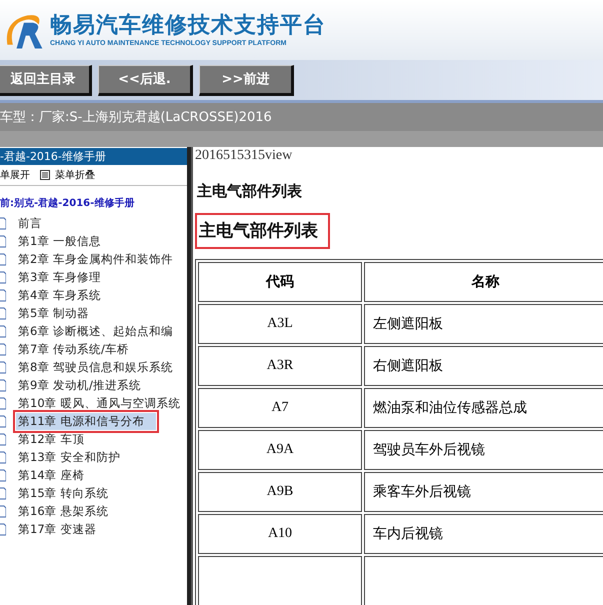  I want to click on collapse-icon, so click(45, 175).